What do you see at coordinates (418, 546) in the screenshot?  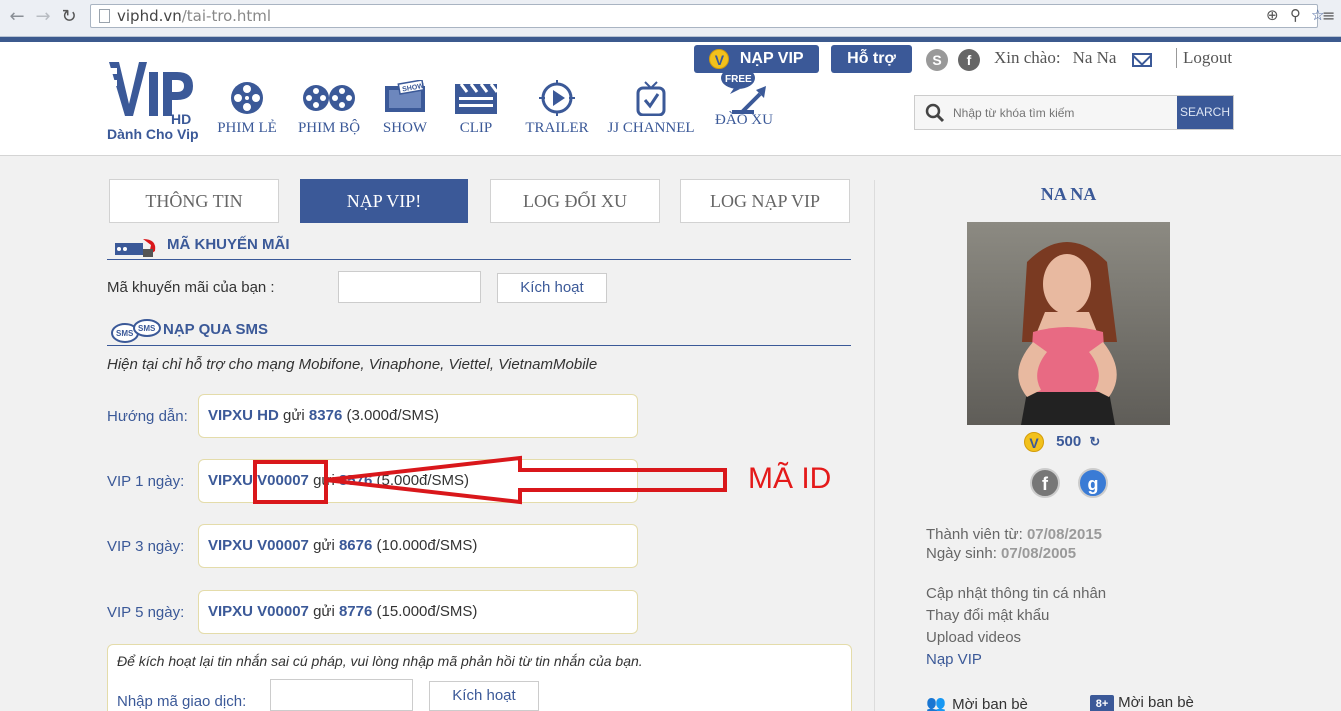 I see `sms-row-box: VIPXU V00007 gửi 8676 (10.000đ/SMS)` at bounding box center [418, 546].